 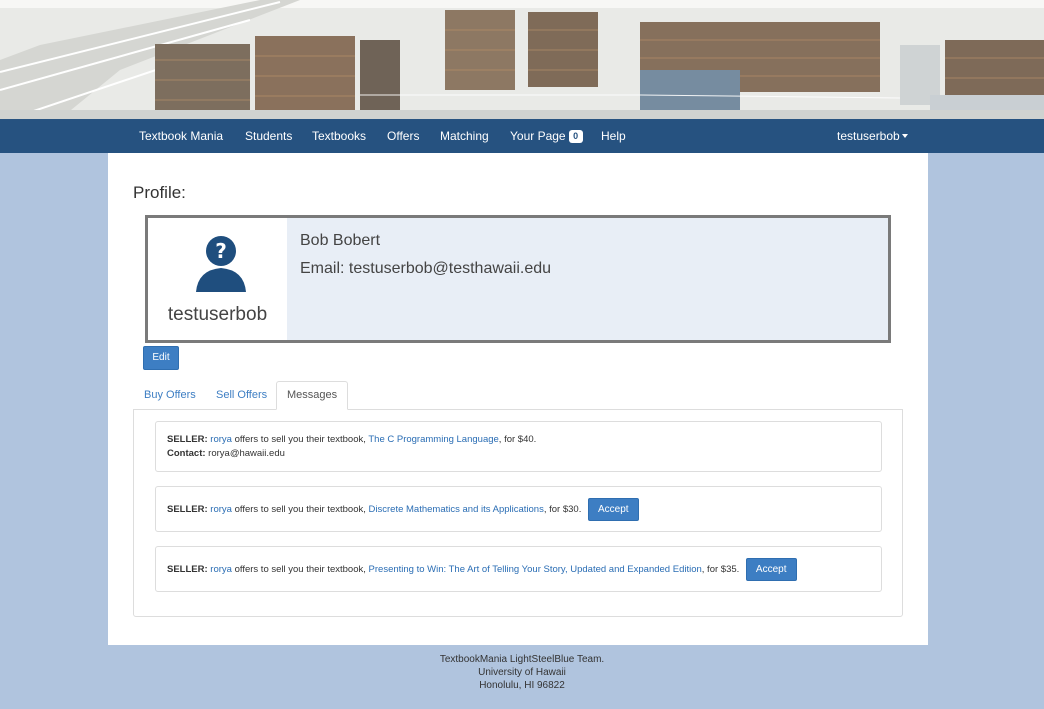 What do you see at coordinates (904, 136) in the screenshot?
I see `caret-down-icon` at bounding box center [904, 136].